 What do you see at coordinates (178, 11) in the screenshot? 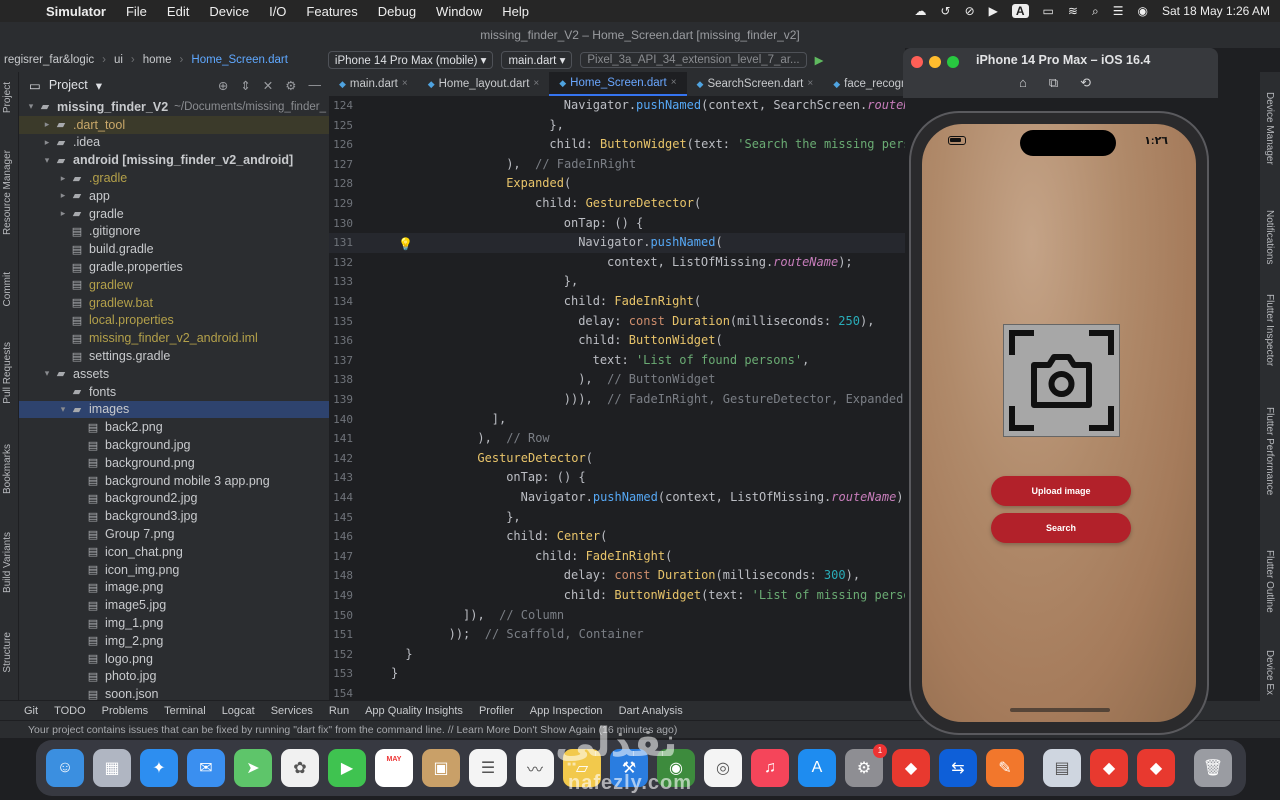
I see `menu-edit: Edit` at bounding box center [178, 11].